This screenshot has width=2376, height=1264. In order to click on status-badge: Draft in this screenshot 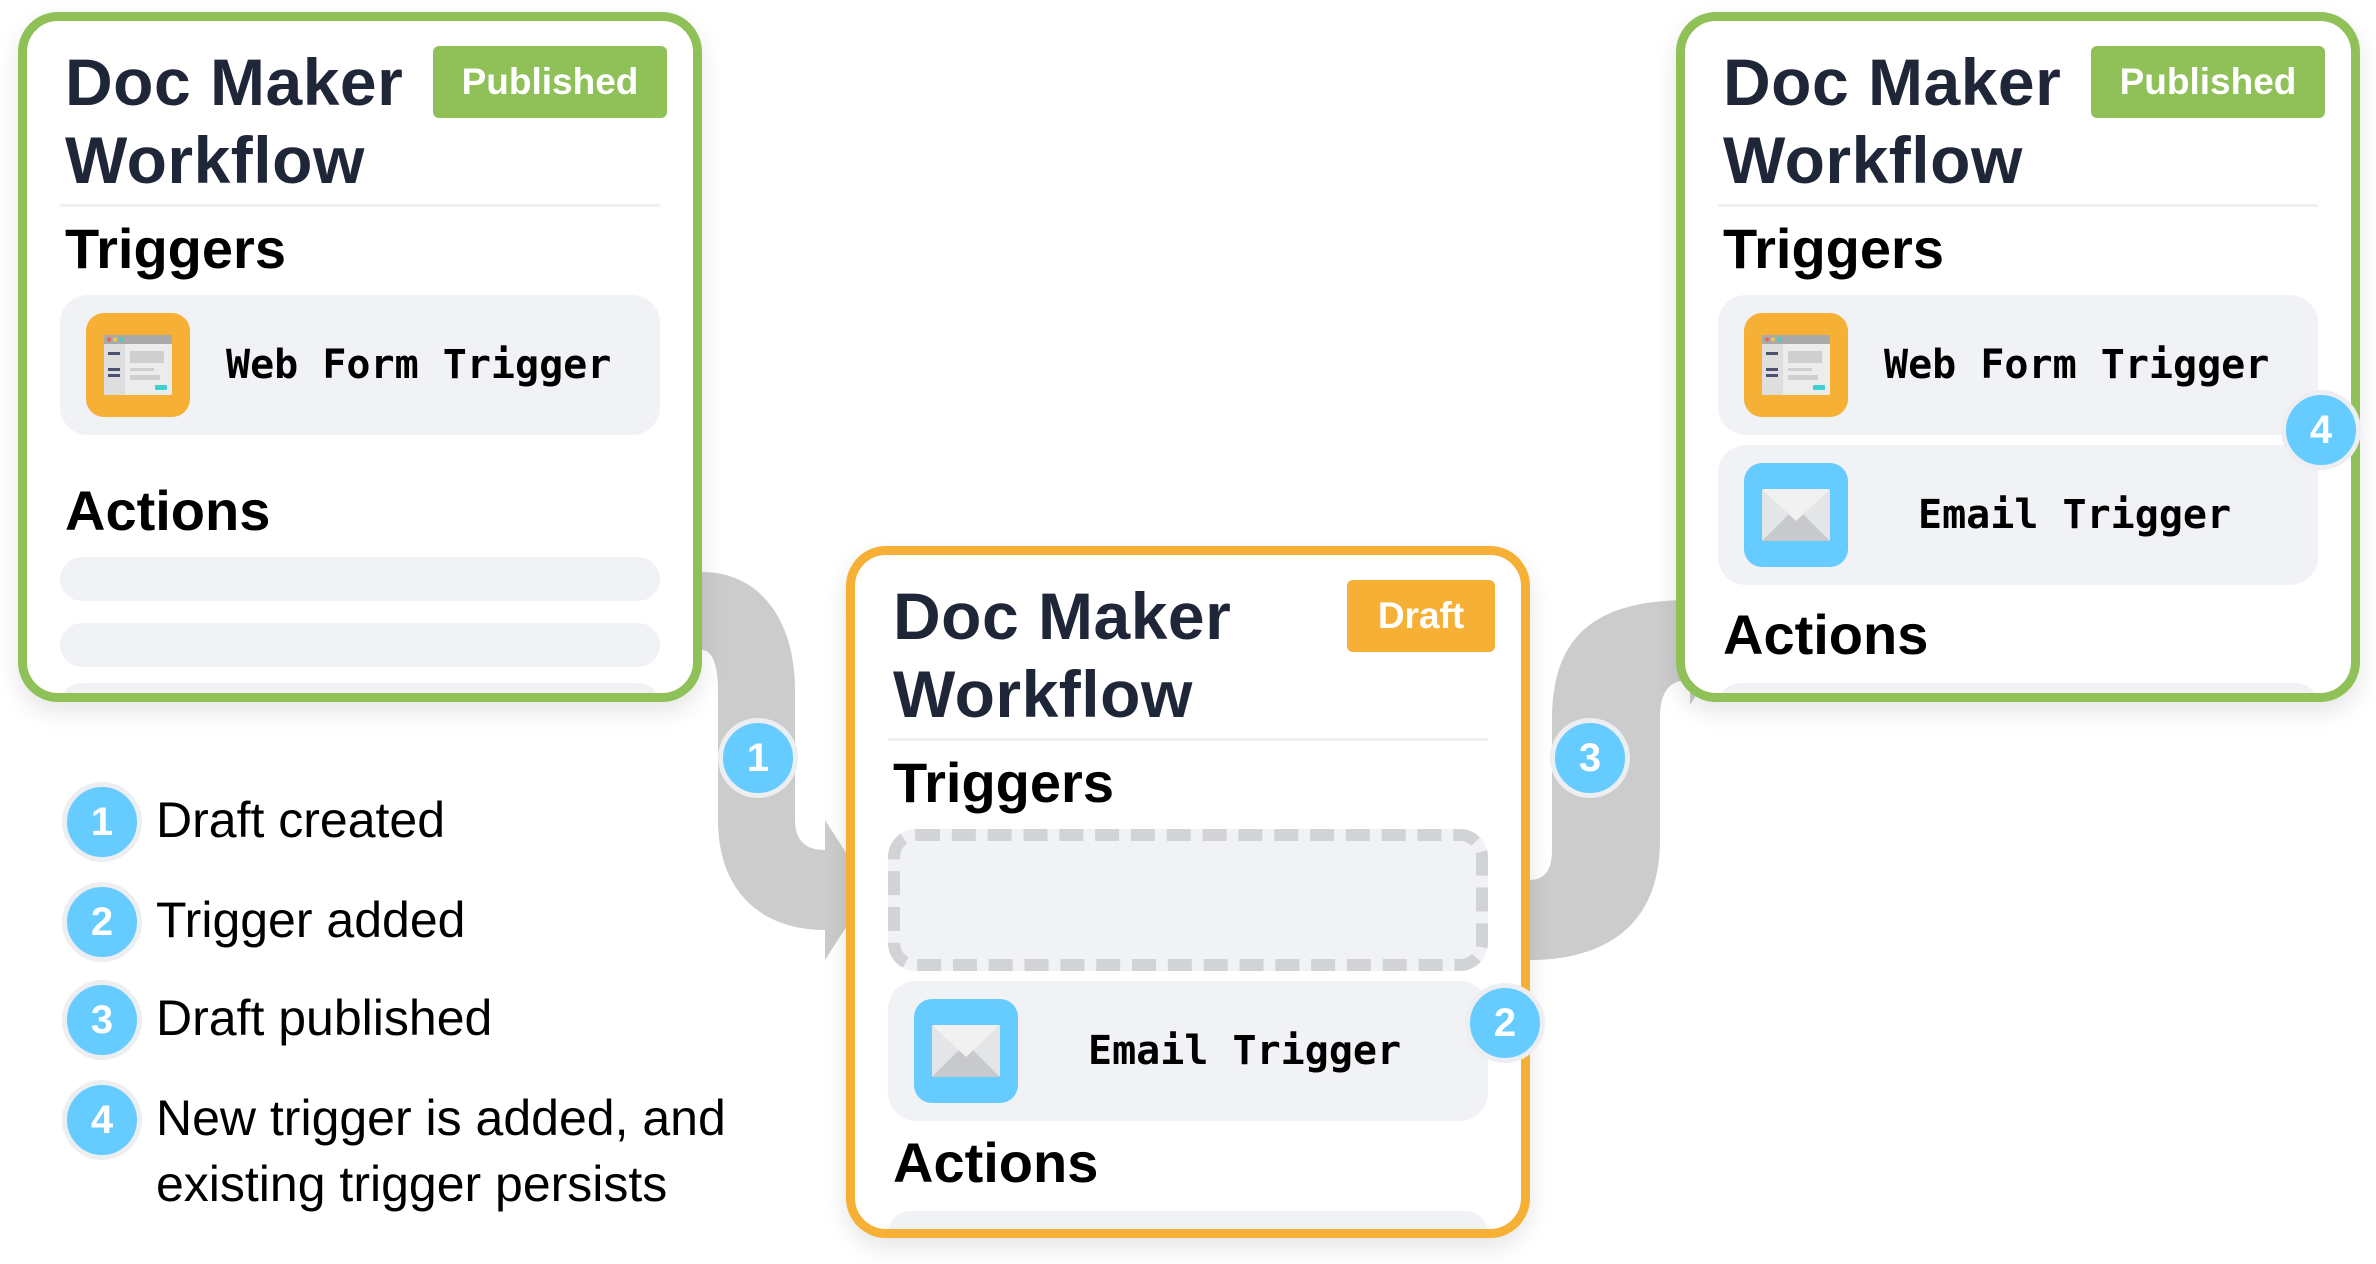, I will do `click(1421, 616)`.